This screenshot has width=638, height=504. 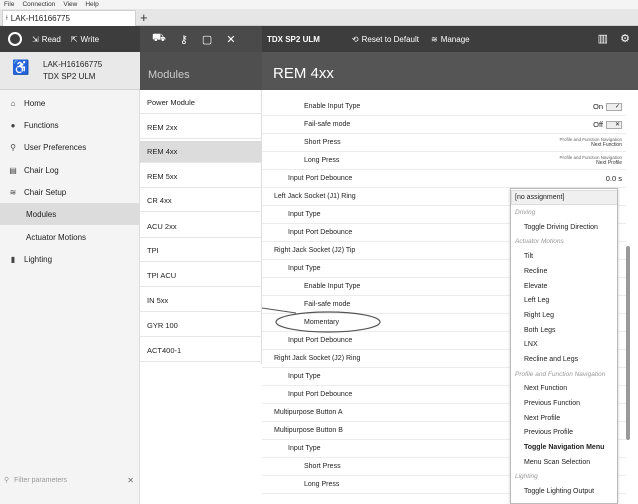 I want to click on dropdown-option: Left Leg, so click(x=564, y=300).